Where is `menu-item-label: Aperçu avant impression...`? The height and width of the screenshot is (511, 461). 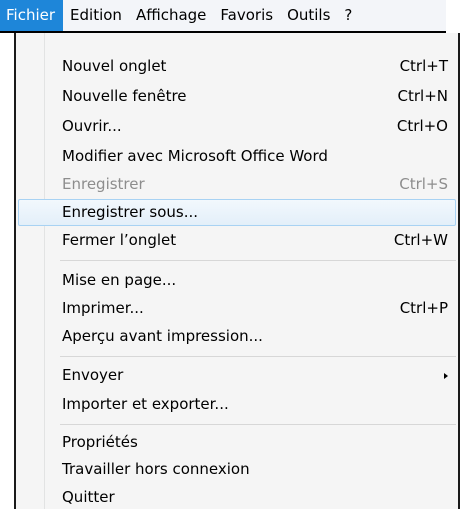
menu-item-label: Aperçu avant impression... is located at coordinates (162, 336).